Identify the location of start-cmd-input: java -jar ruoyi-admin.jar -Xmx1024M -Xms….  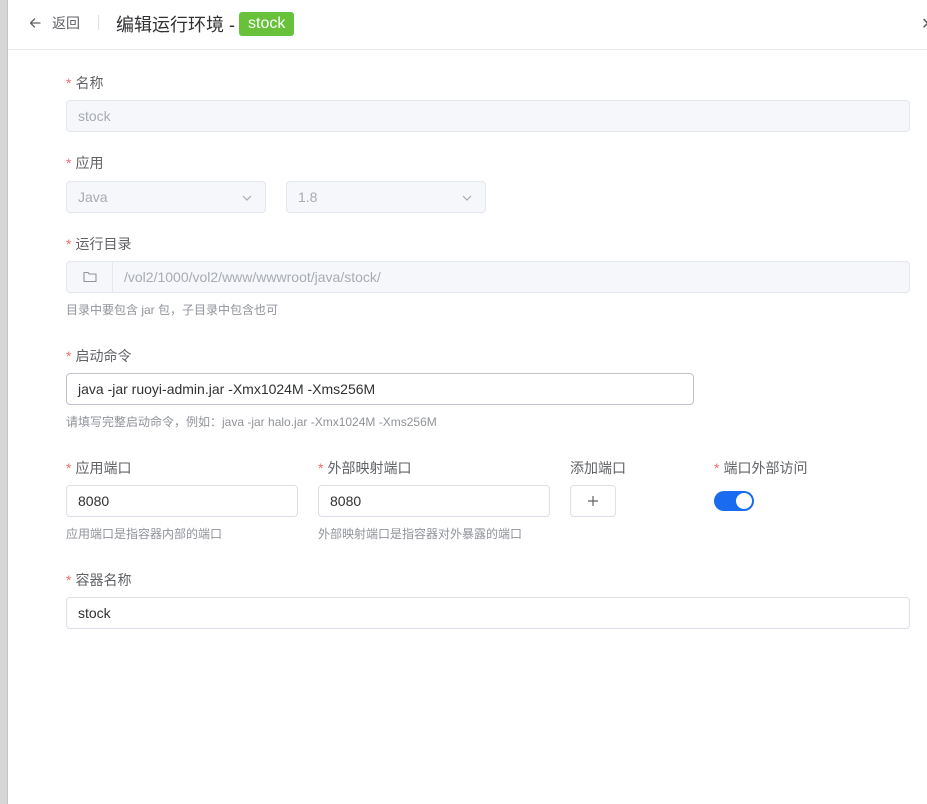
(380, 389).